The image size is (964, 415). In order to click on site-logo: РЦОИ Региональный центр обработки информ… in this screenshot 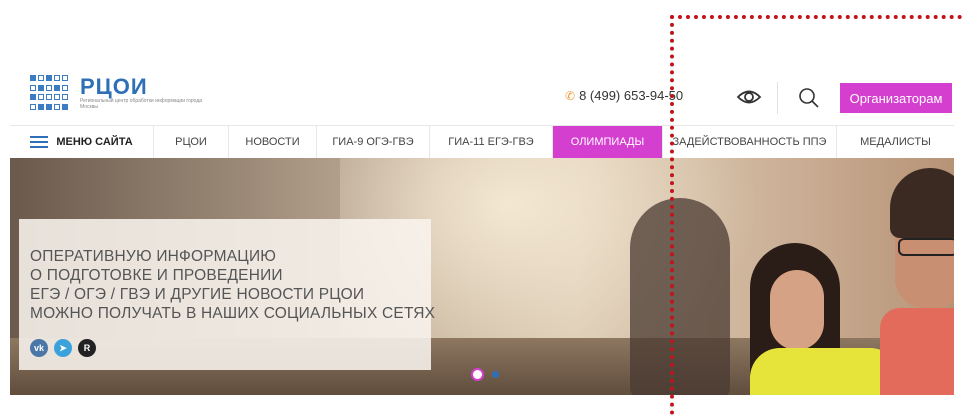, I will do `click(125, 93)`.